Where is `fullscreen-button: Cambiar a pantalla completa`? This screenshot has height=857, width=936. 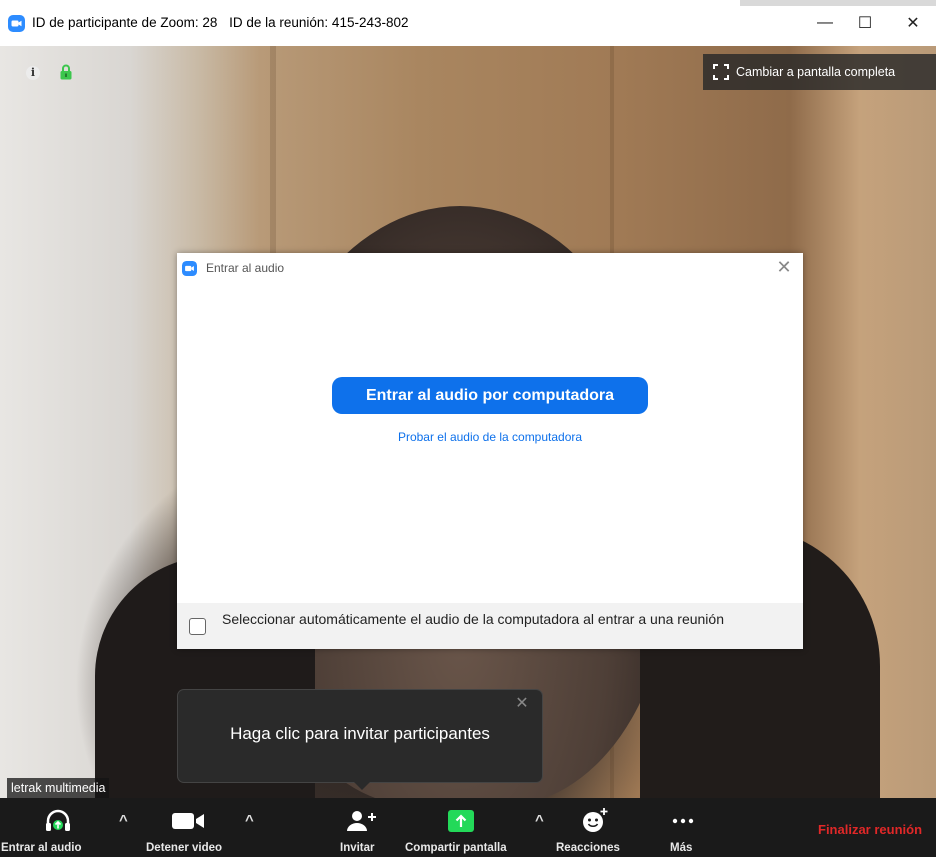
fullscreen-button: Cambiar a pantalla completa is located at coordinates (819, 72).